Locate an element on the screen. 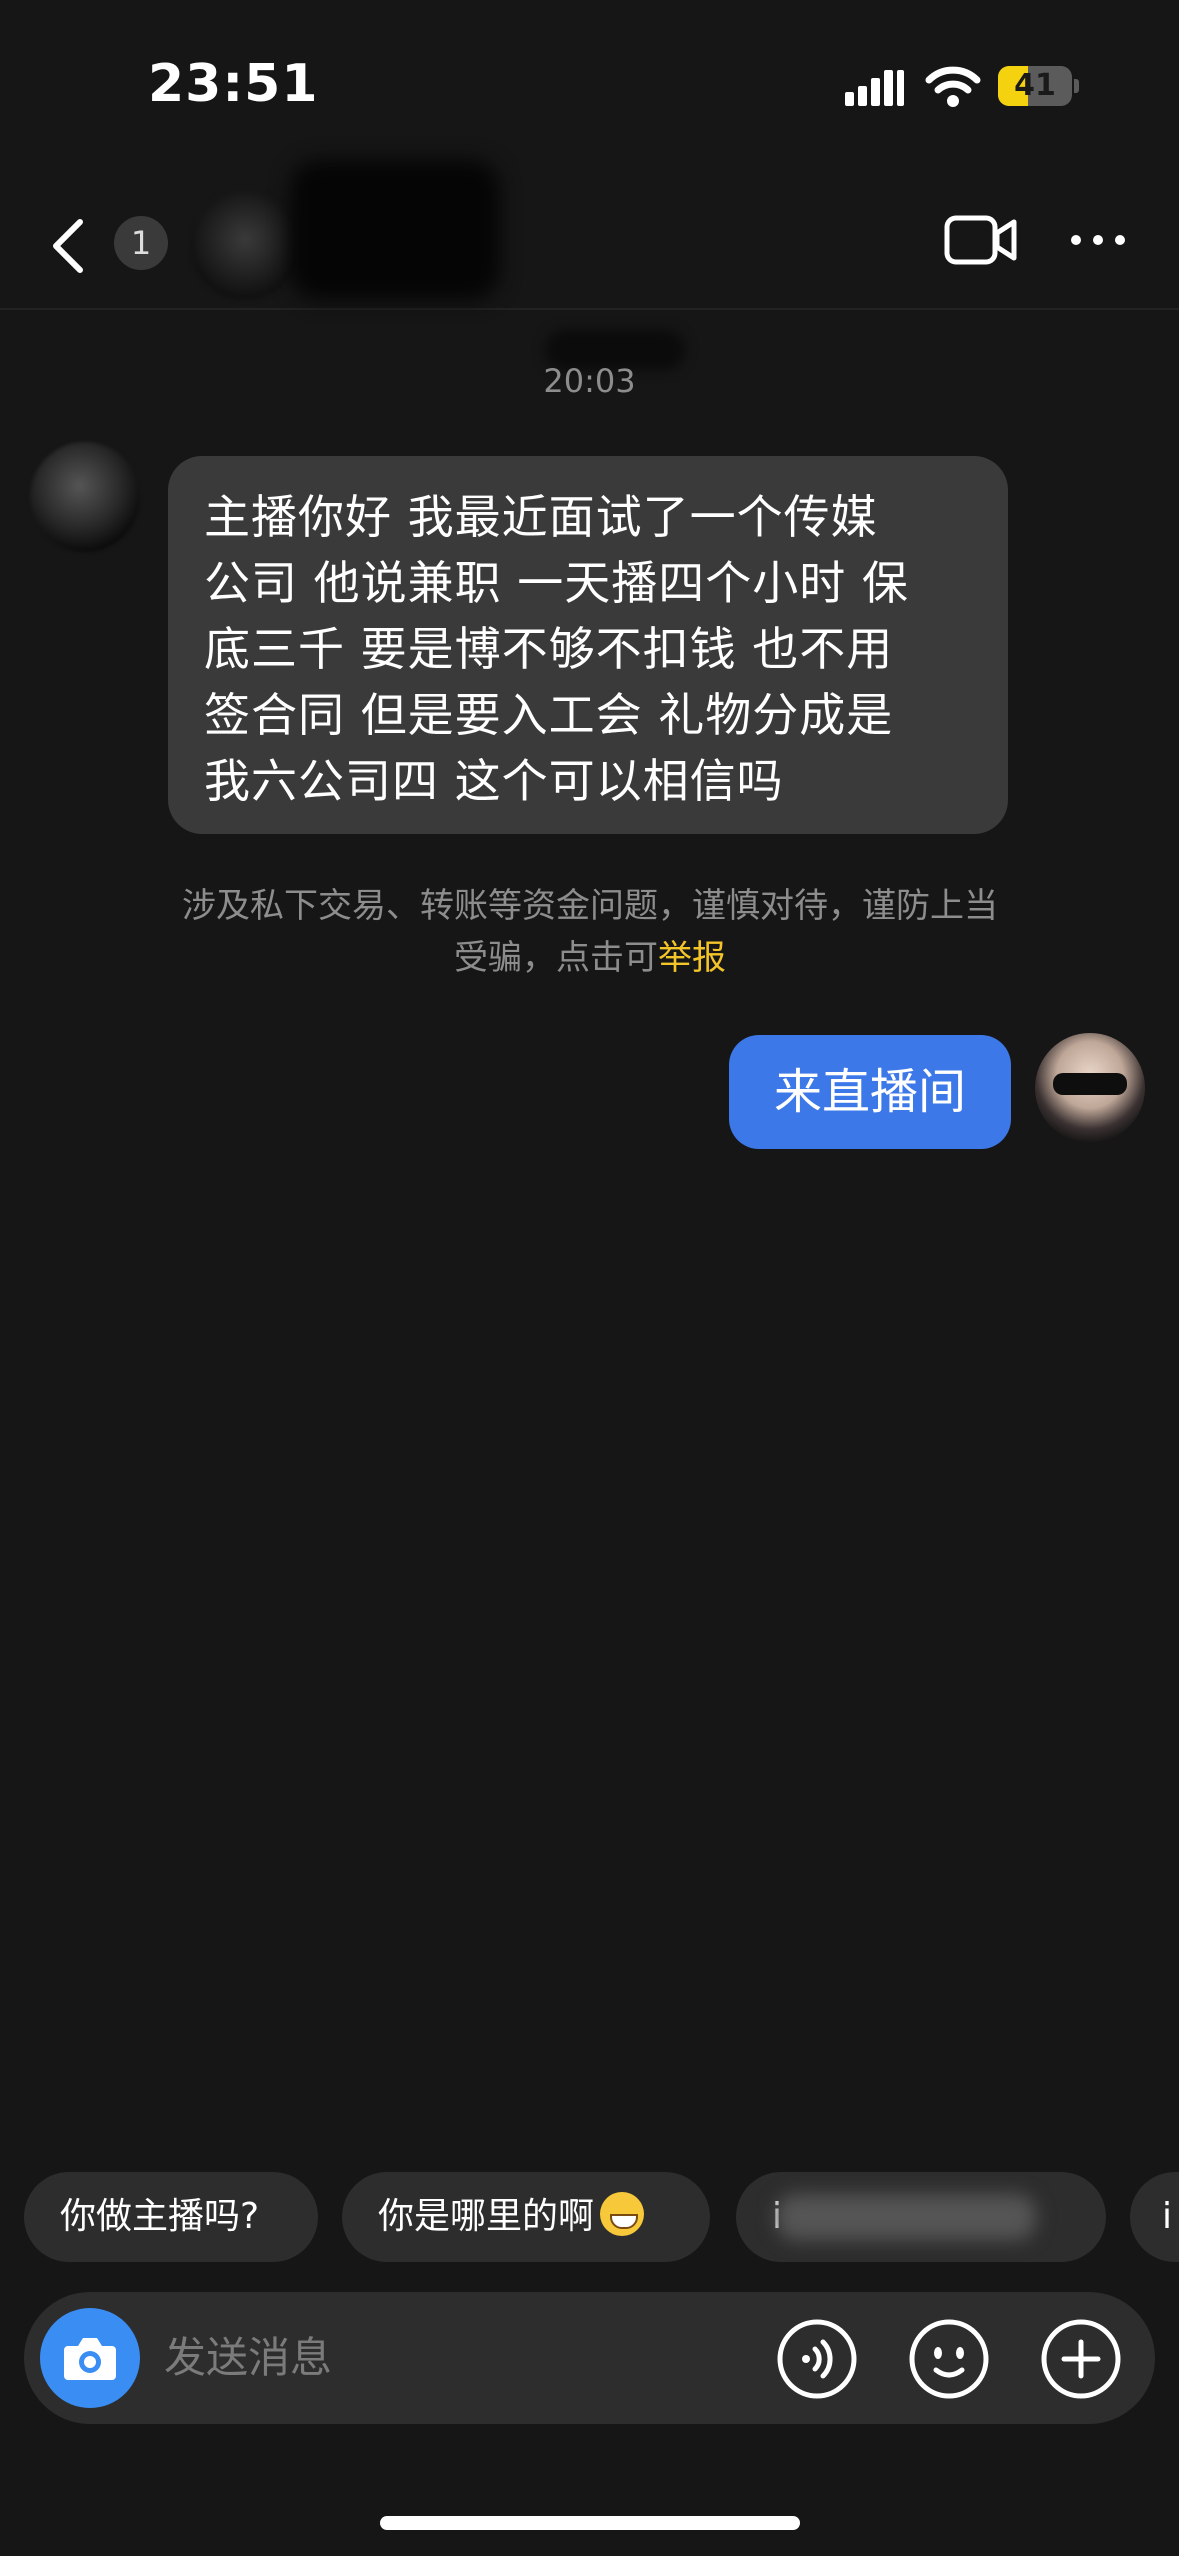 This screenshot has width=1179, height=2556. warning-line-2: 受骗，点击可举报 is located at coordinates (590, 958).